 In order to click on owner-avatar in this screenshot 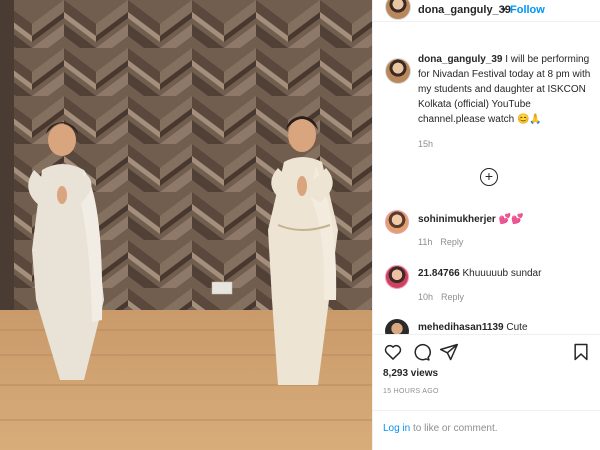, I will do `click(398, 10)`.